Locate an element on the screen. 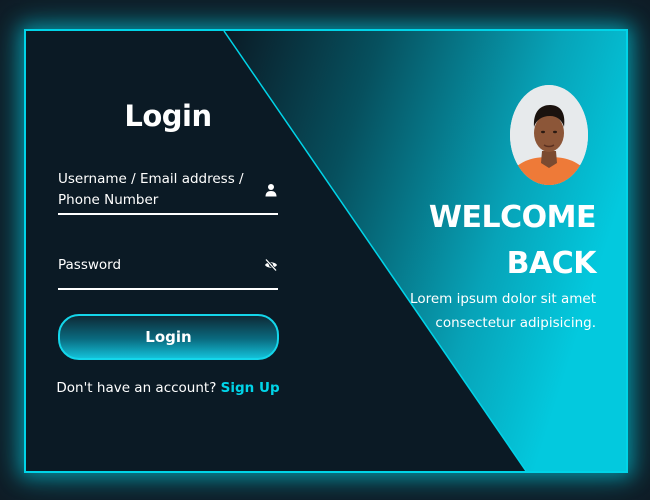 The image size is (650, 500). login-title: Login is located at coordinates (168, 116).